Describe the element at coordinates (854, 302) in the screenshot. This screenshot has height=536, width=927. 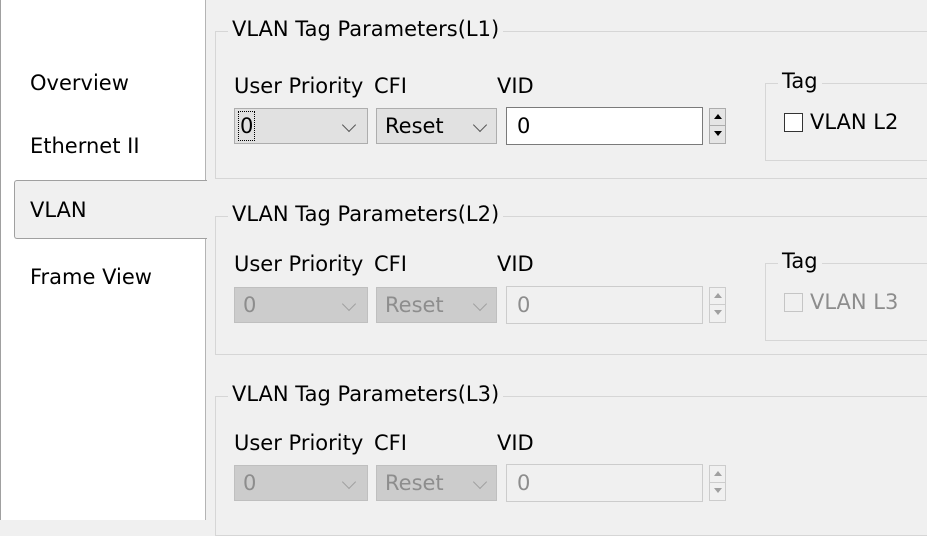
I see `vlan-l3-checkbox-label: VLAN L3` at that location.